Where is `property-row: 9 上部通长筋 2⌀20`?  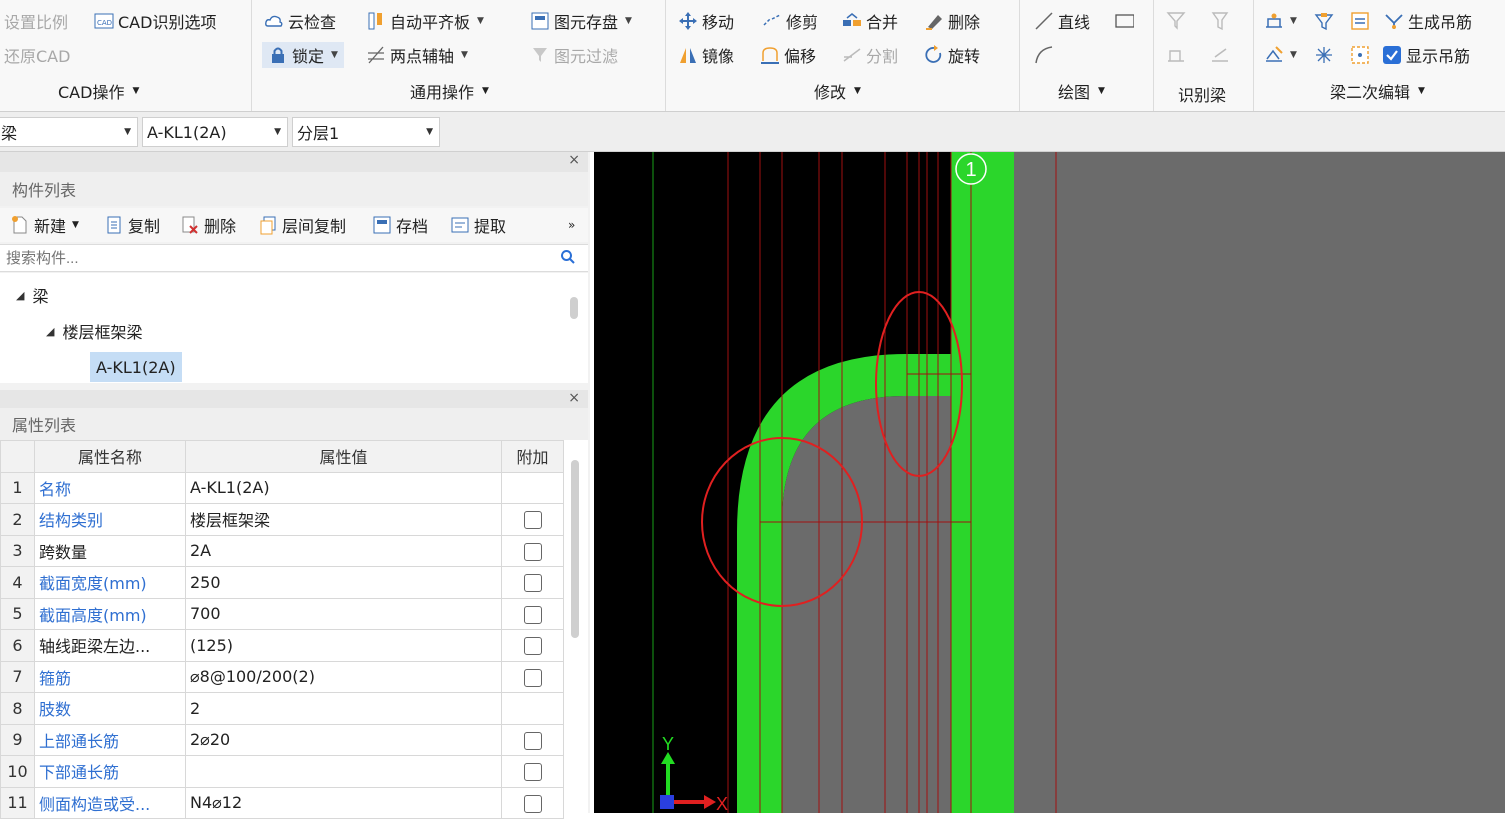 property-row: 9 上部通长筋 2⌀20 is located at coordinates (282, 739).